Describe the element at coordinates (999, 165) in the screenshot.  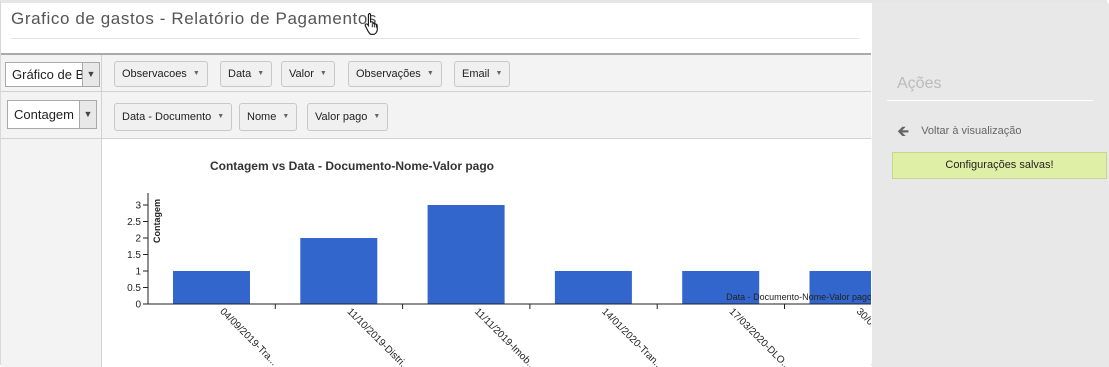
I see `status-message: Configurações salvas!` at that location.